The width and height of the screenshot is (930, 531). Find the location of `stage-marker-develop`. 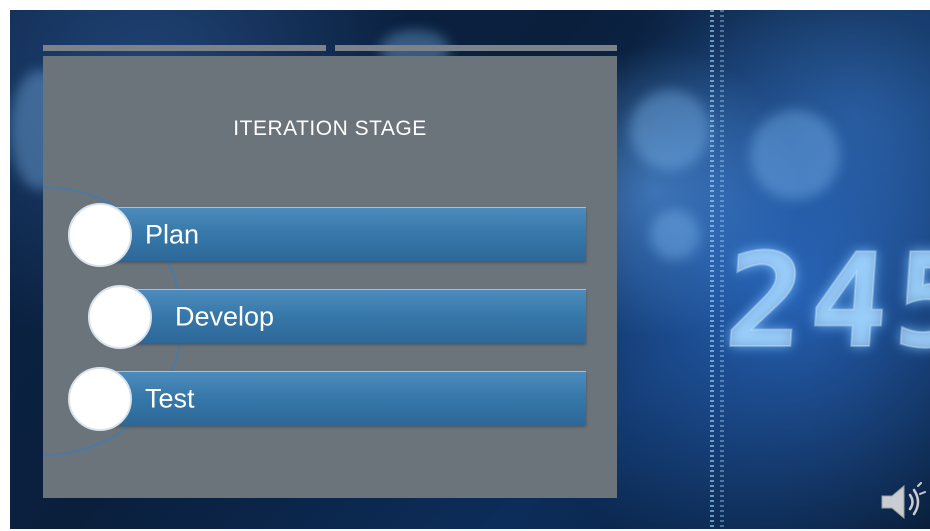

stage-marker-develop is located at coordinates (120, 317).